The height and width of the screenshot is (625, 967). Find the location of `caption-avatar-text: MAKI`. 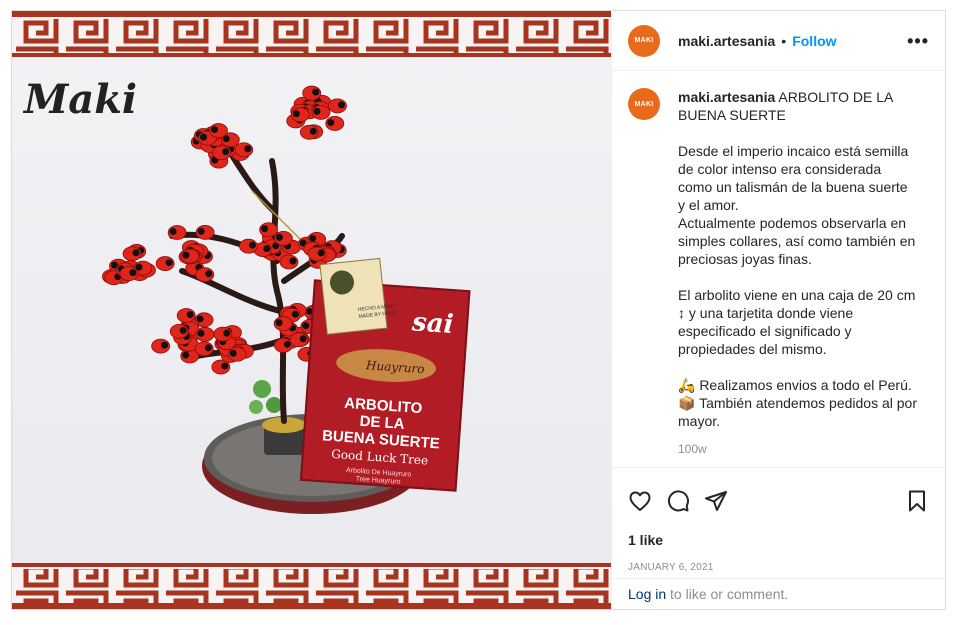

caption-avatar-text: MAKI is located at coordinates (644, 104).